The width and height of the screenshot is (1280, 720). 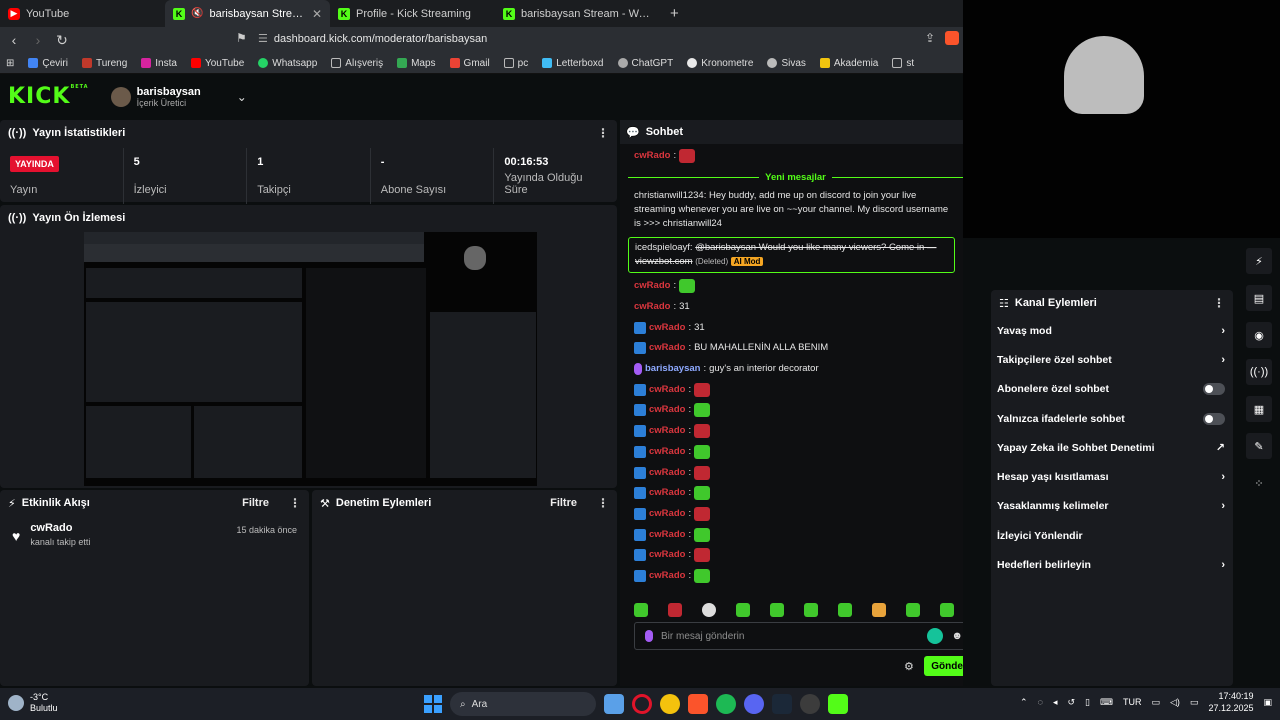 I want to click on chat-username: barisbaysan, so click(x=672, y=369).